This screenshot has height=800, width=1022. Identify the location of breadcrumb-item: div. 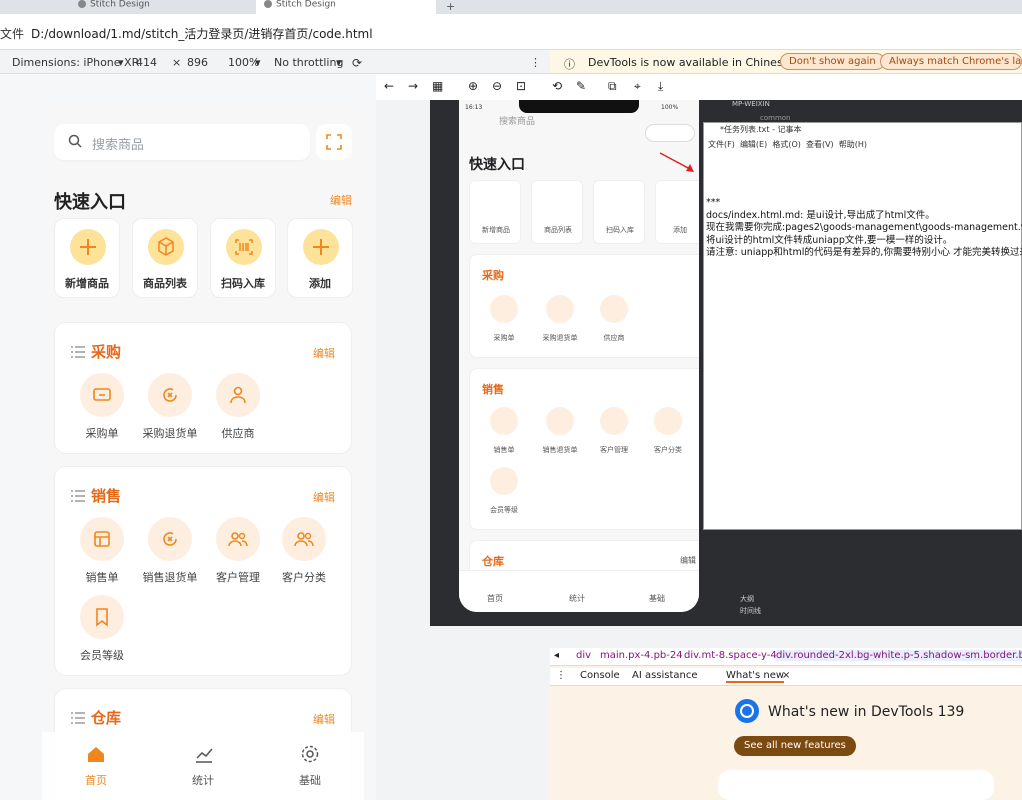
(583, 655).